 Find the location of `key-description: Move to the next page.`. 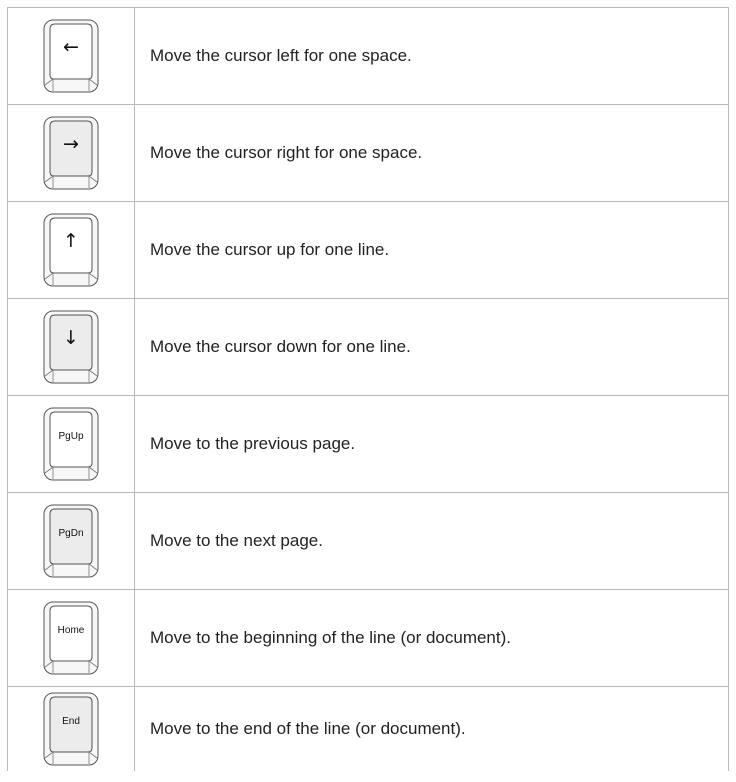

key-description: Move to the next page. is located at coordinates (431, 541).